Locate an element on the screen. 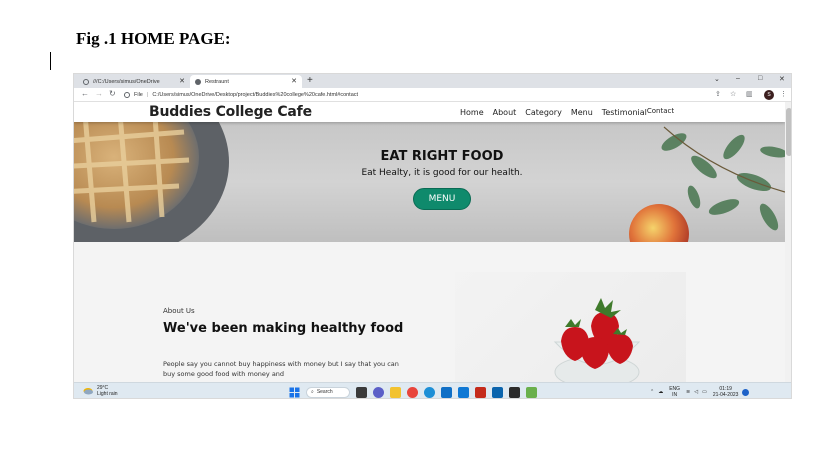  file-explorer-icon is located at coordinates (395, 392).